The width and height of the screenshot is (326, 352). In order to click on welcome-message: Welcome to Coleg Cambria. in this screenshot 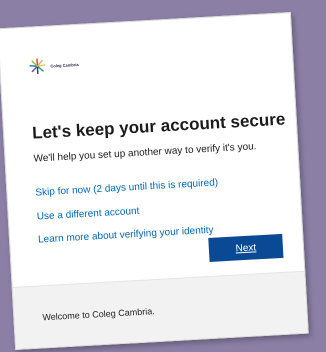, I will do `click(98, 314)`.